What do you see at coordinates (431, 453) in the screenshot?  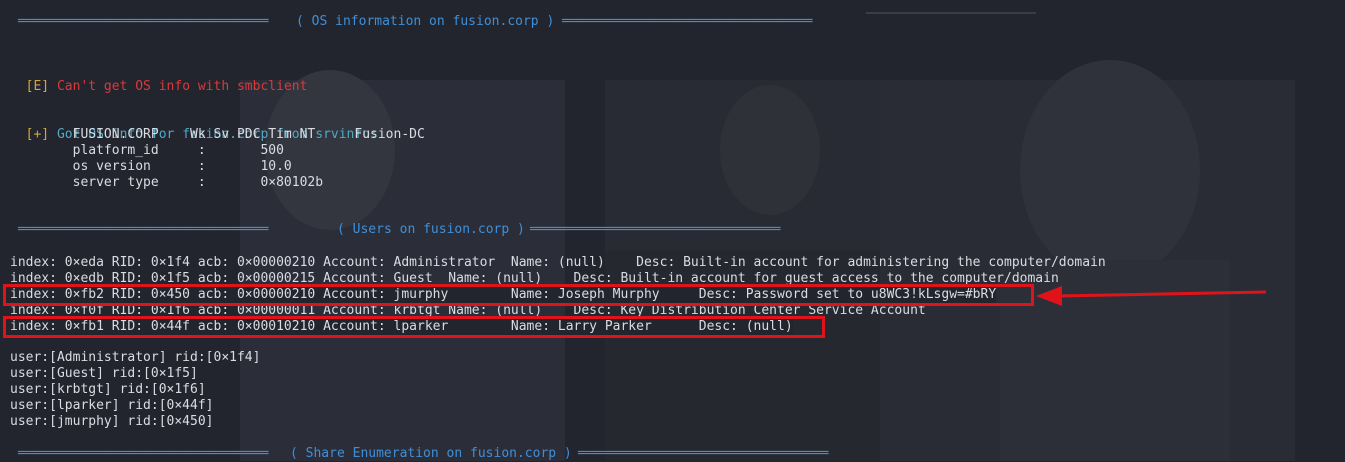 I see `share-section-title: ( Share Enumeration on fusion.corp )` at bounding box center [431, 453].